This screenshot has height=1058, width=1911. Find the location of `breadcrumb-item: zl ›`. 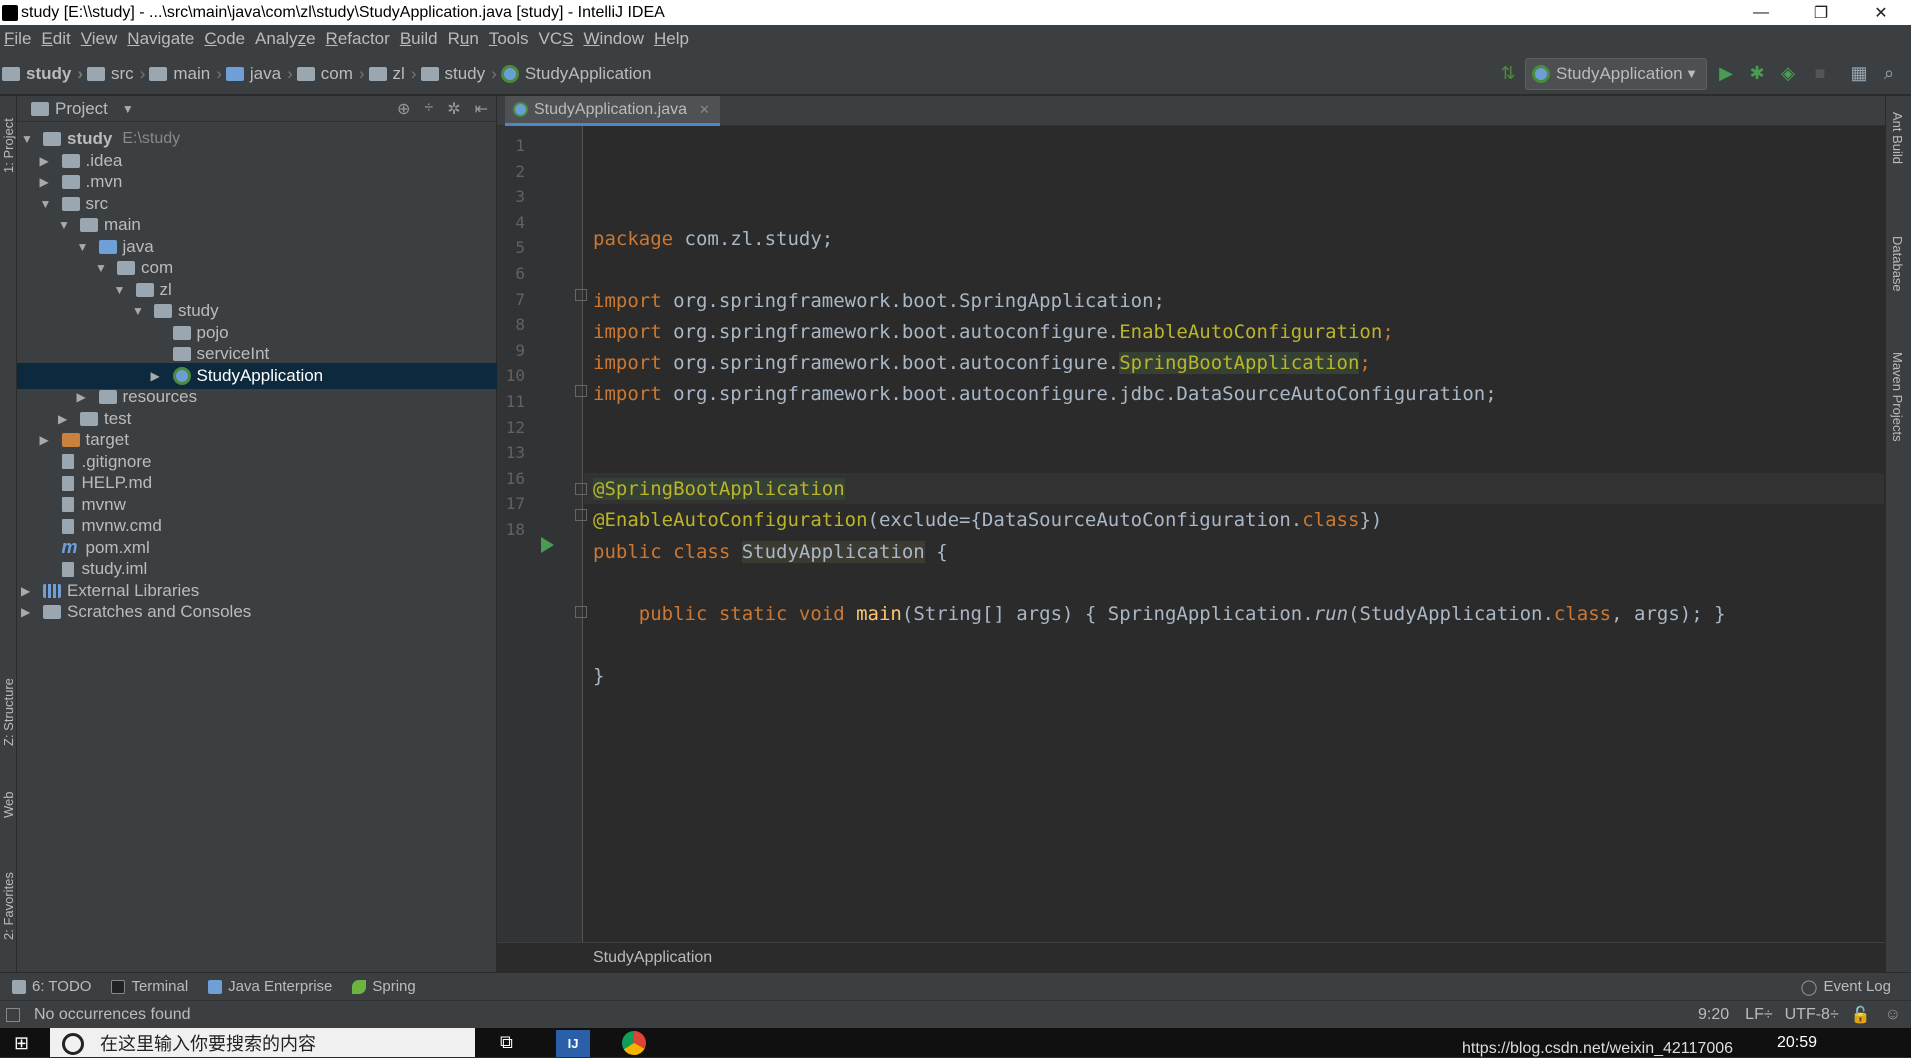

breadcrumb-item: zl › is located at coordinates (392, 74).